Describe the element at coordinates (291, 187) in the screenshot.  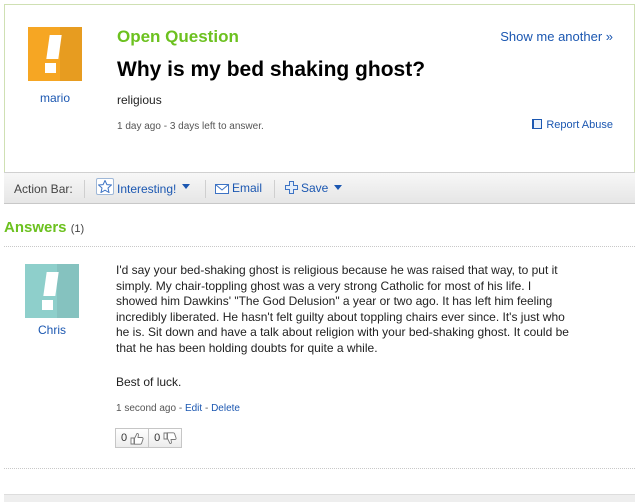
I see `plus-icon` at that location.